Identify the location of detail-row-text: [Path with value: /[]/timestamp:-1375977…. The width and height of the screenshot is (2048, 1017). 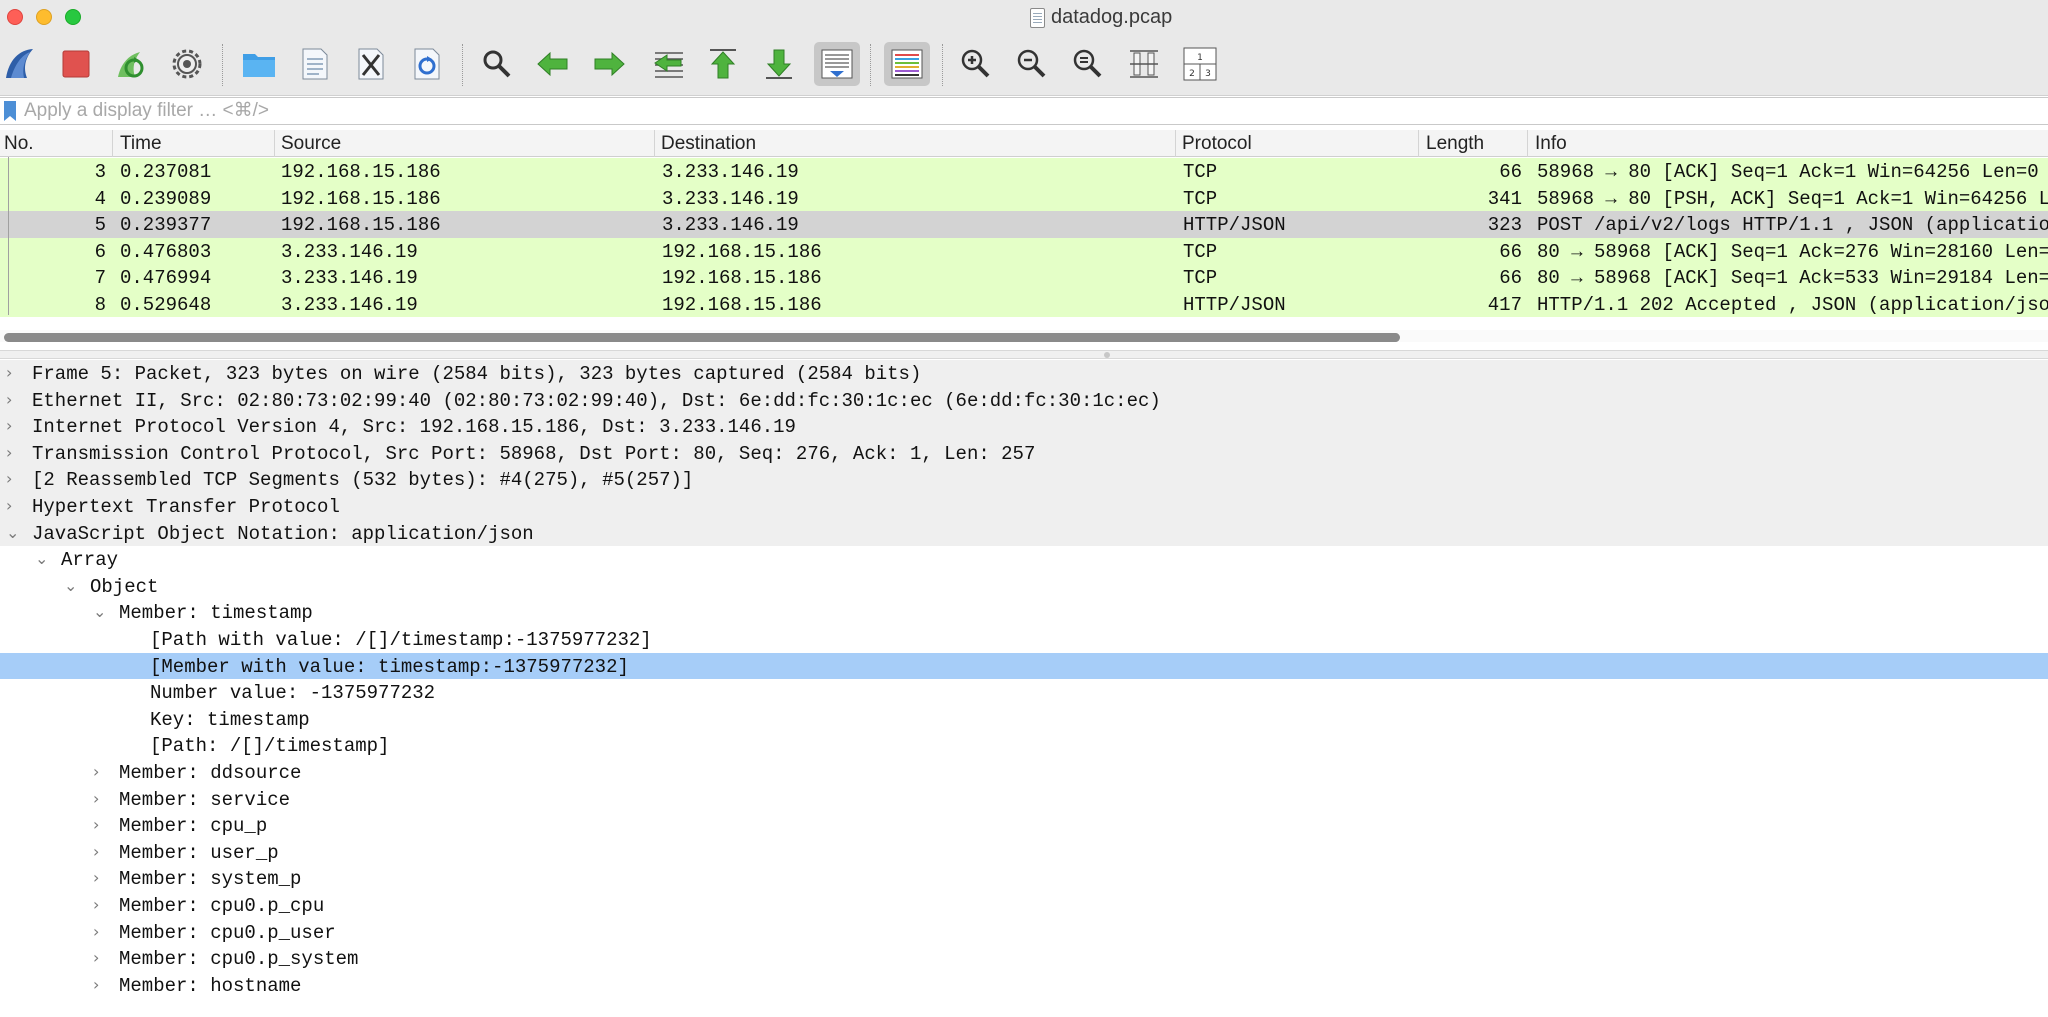
(401, 640).